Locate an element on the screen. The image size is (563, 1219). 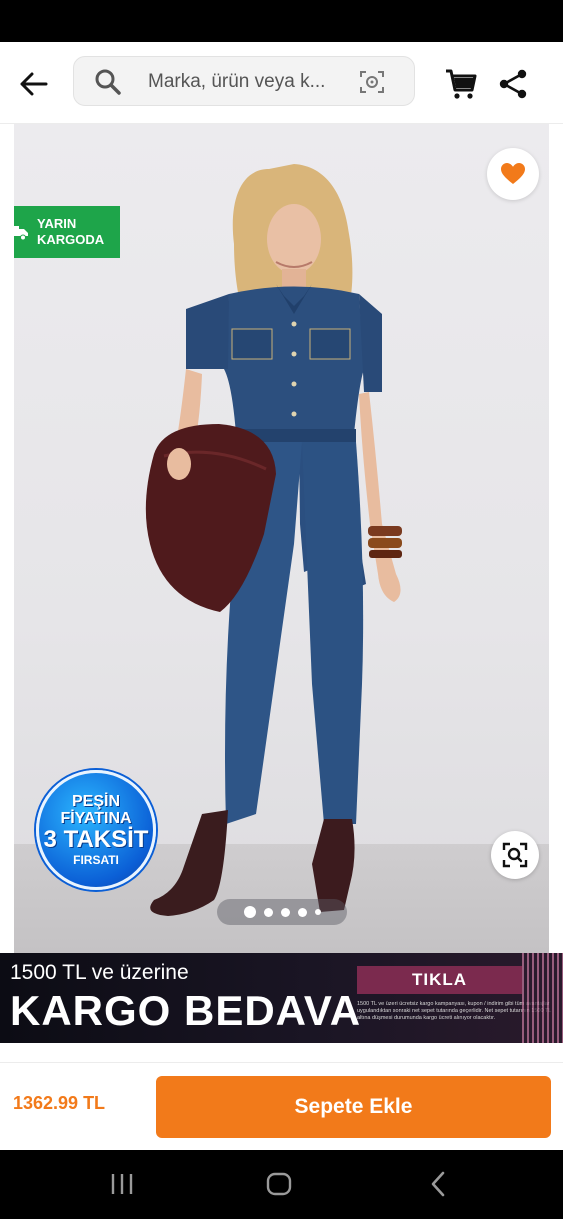
purchase-bar: 1362.99 TL Sepete Ekle is located at coordinates (281, 1106).